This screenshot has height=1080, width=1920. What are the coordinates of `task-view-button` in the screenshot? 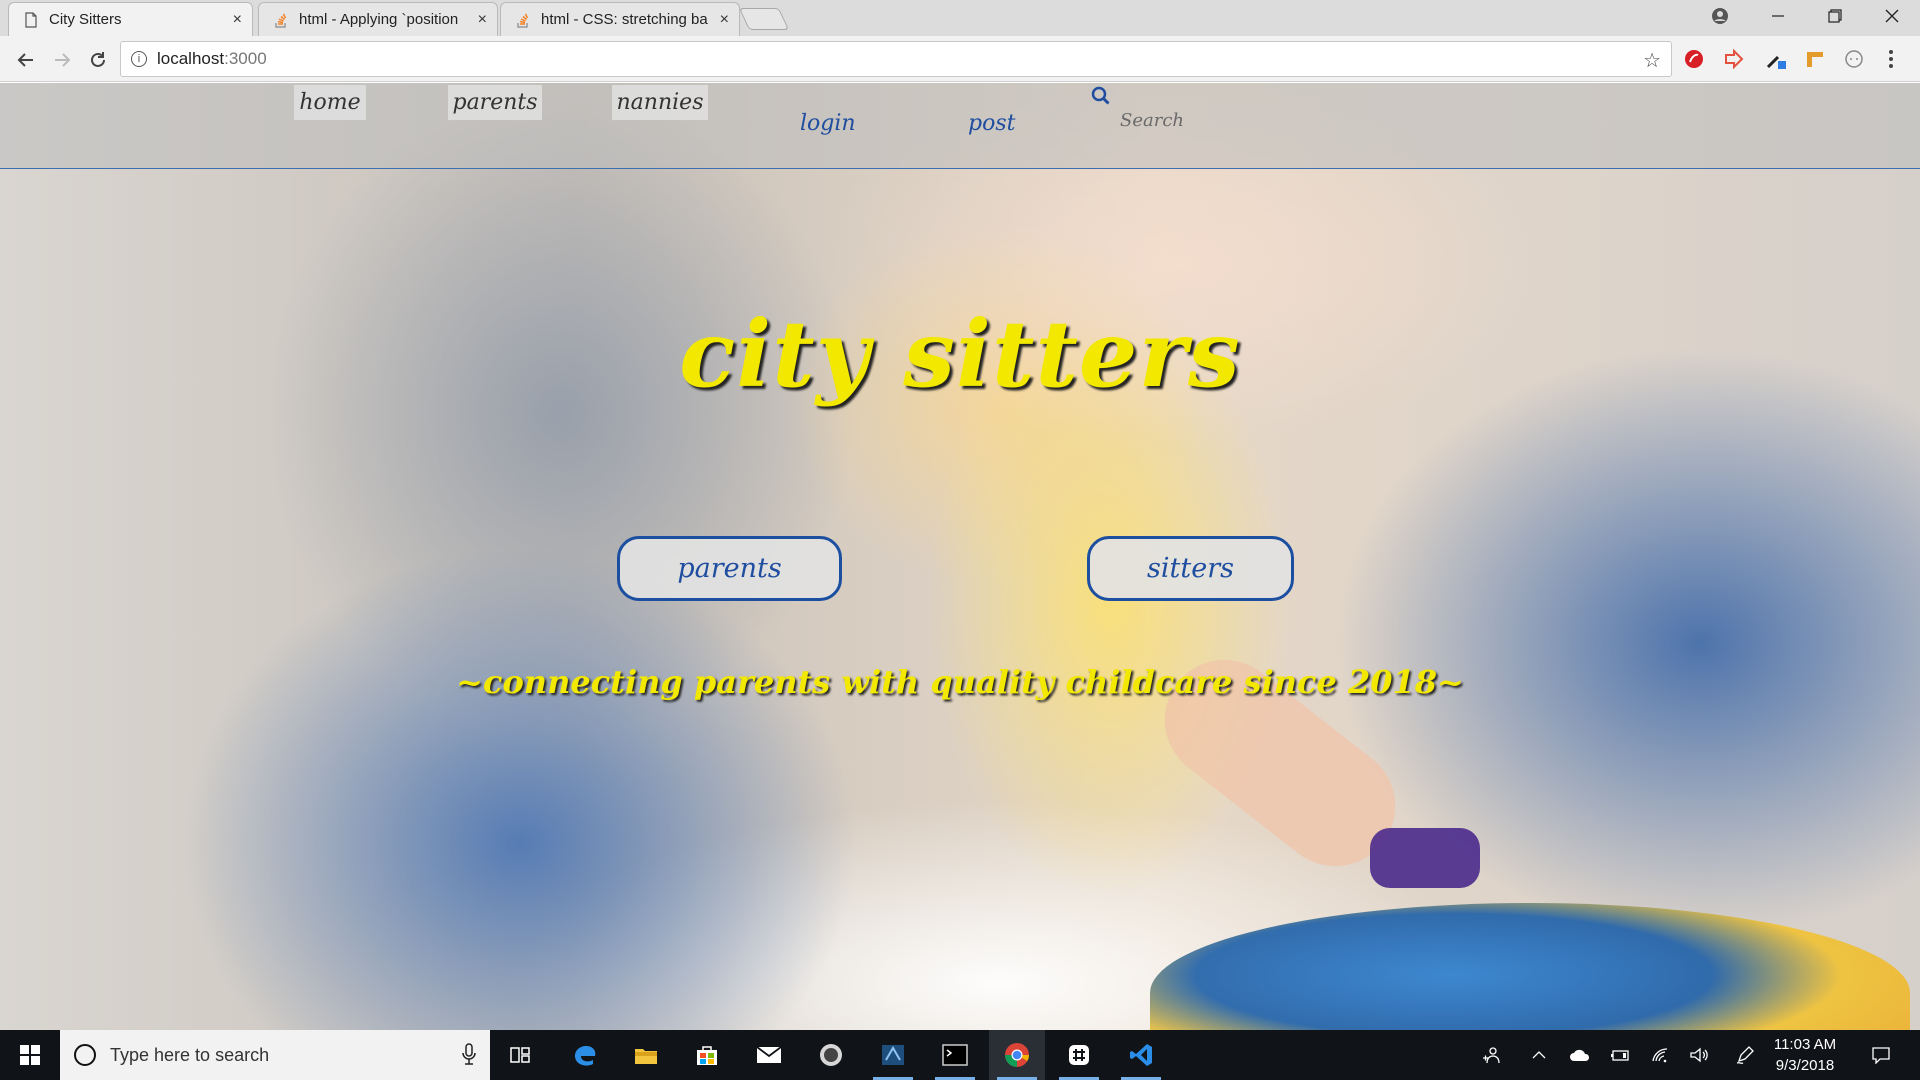 It's located at (520, 1055).